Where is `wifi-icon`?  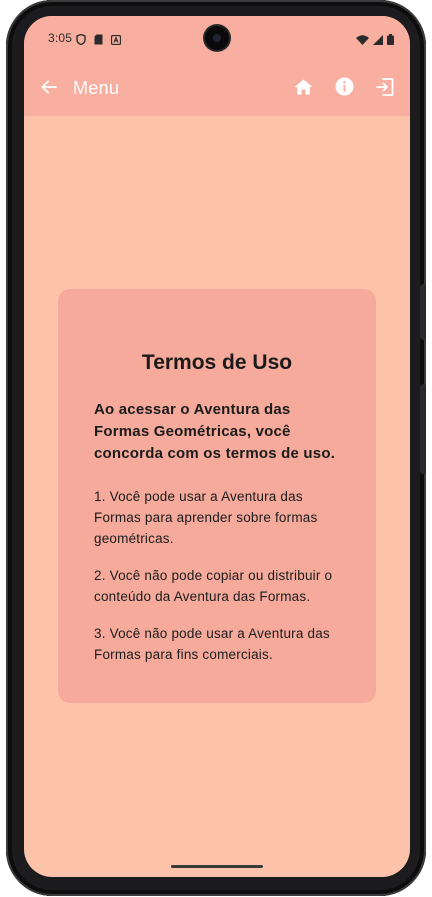
wifi-icon is located at coordinates (362, 41).